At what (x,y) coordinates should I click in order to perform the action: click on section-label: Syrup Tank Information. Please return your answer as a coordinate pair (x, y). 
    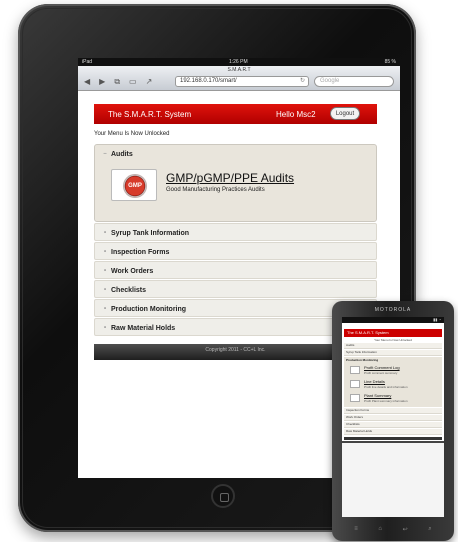
    Looking at the image, I should click on (150, 233).